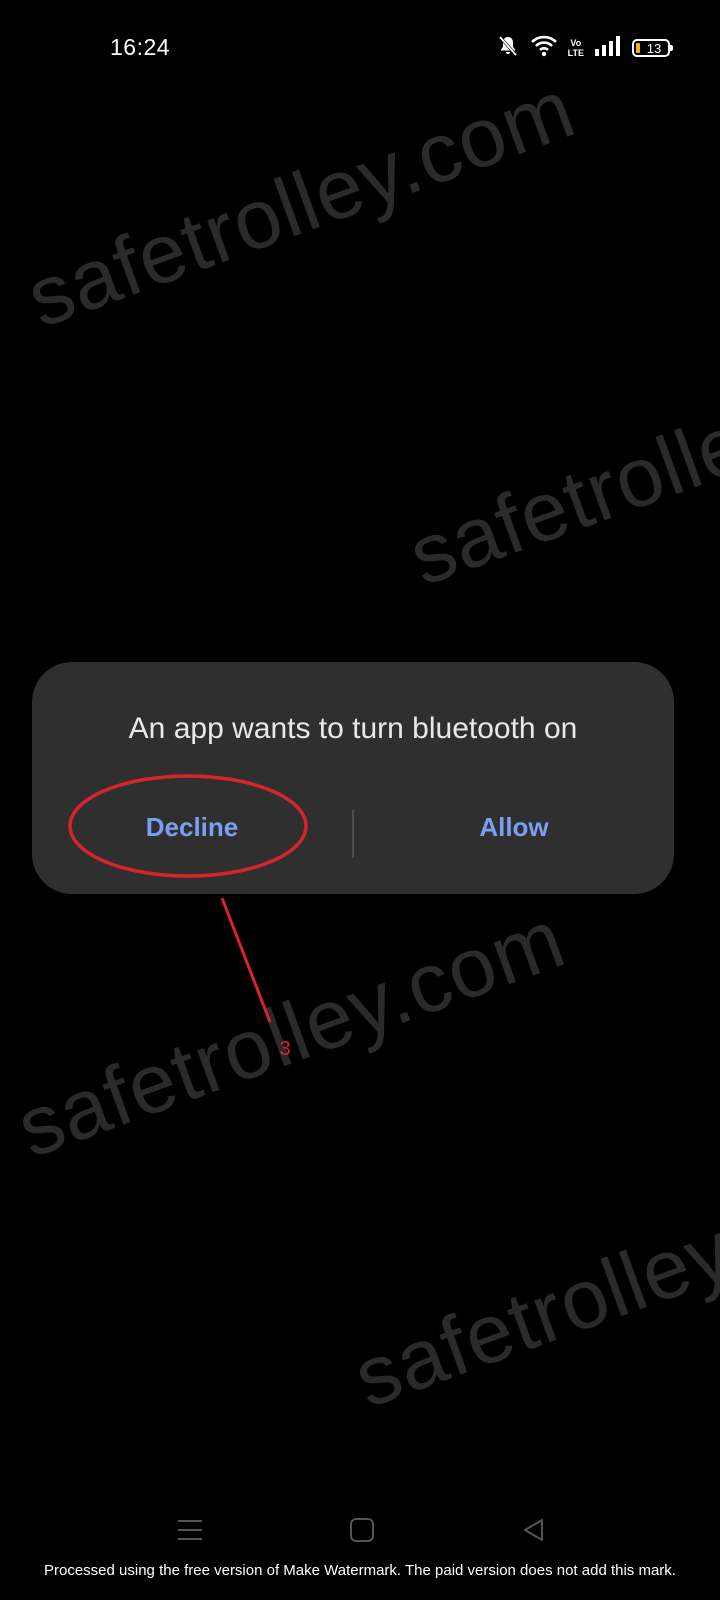 The image size is (720, 1600). What do you see at coordinates (246, 960) in the screenshot?
I see `annotation-pointer-line` at bounding box center [246, 960].